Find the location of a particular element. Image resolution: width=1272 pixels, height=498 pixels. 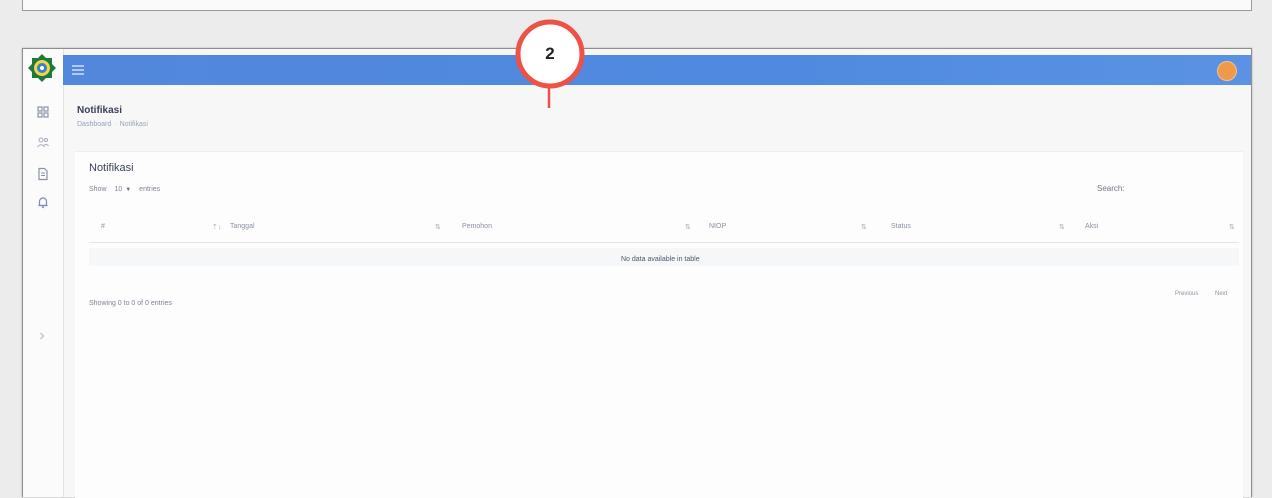

sort-ascending-icon: ⇡↓ is located at coordinates (216, 227).